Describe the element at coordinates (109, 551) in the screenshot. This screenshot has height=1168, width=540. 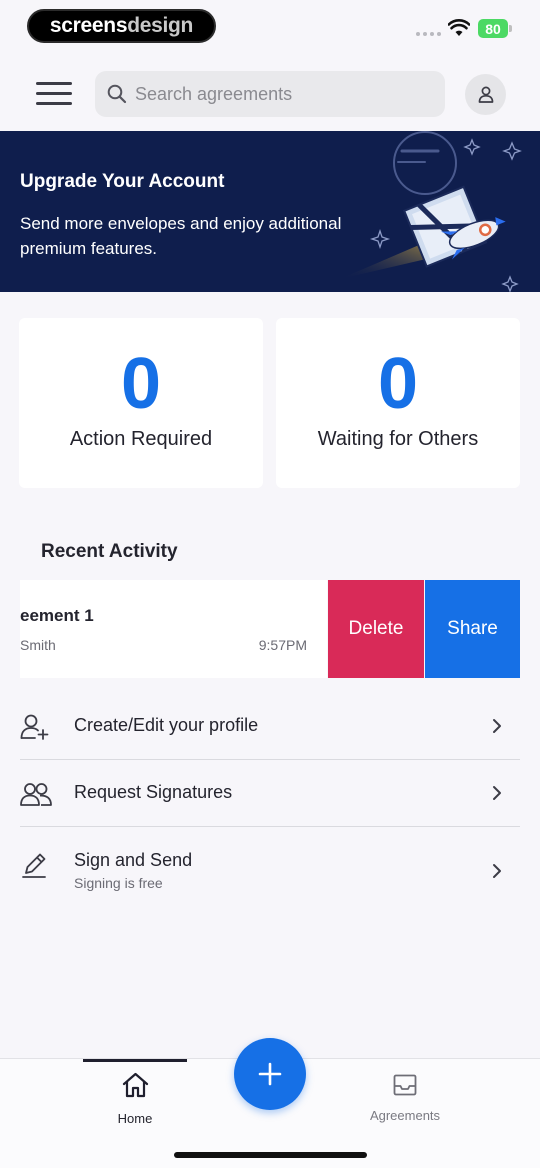
I see `recent-activity-title: Recent Activity` at that location.